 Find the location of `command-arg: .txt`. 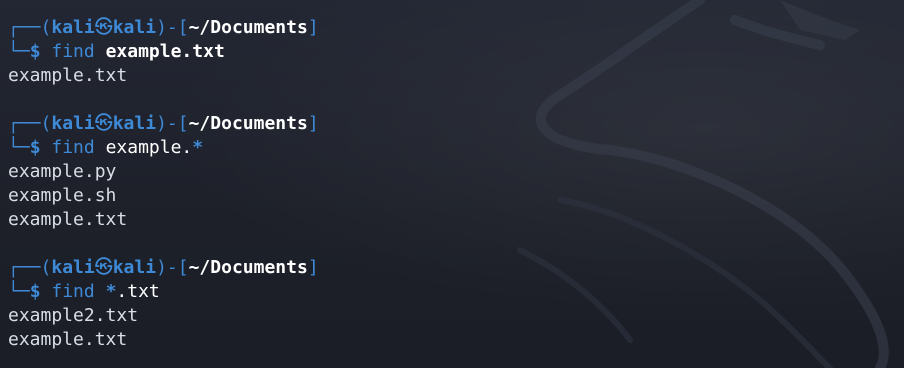

command-arg: .txt is located at coordinates (138, 291).